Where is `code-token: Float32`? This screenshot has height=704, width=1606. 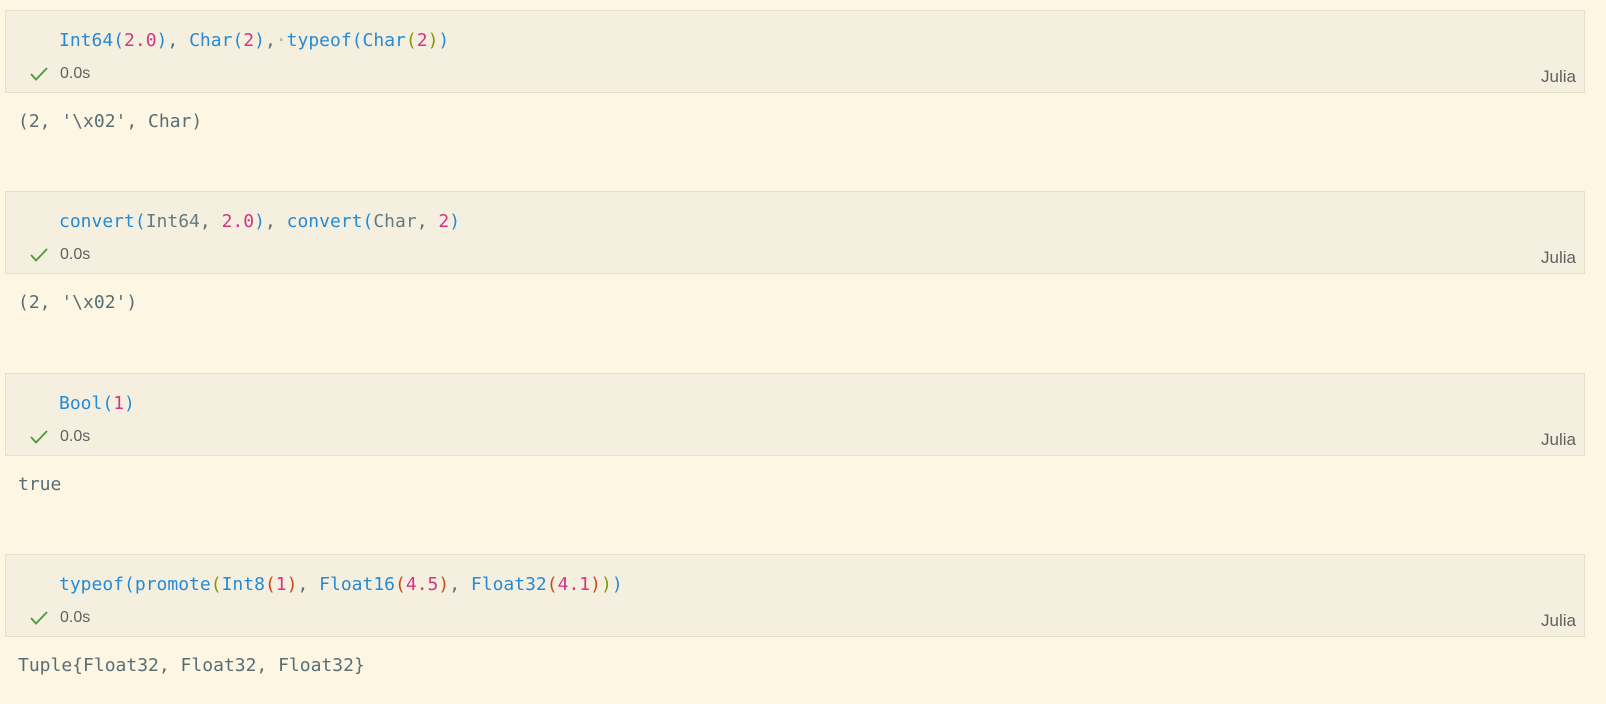 code-token: Float32 is located at coordinates (508, 584).